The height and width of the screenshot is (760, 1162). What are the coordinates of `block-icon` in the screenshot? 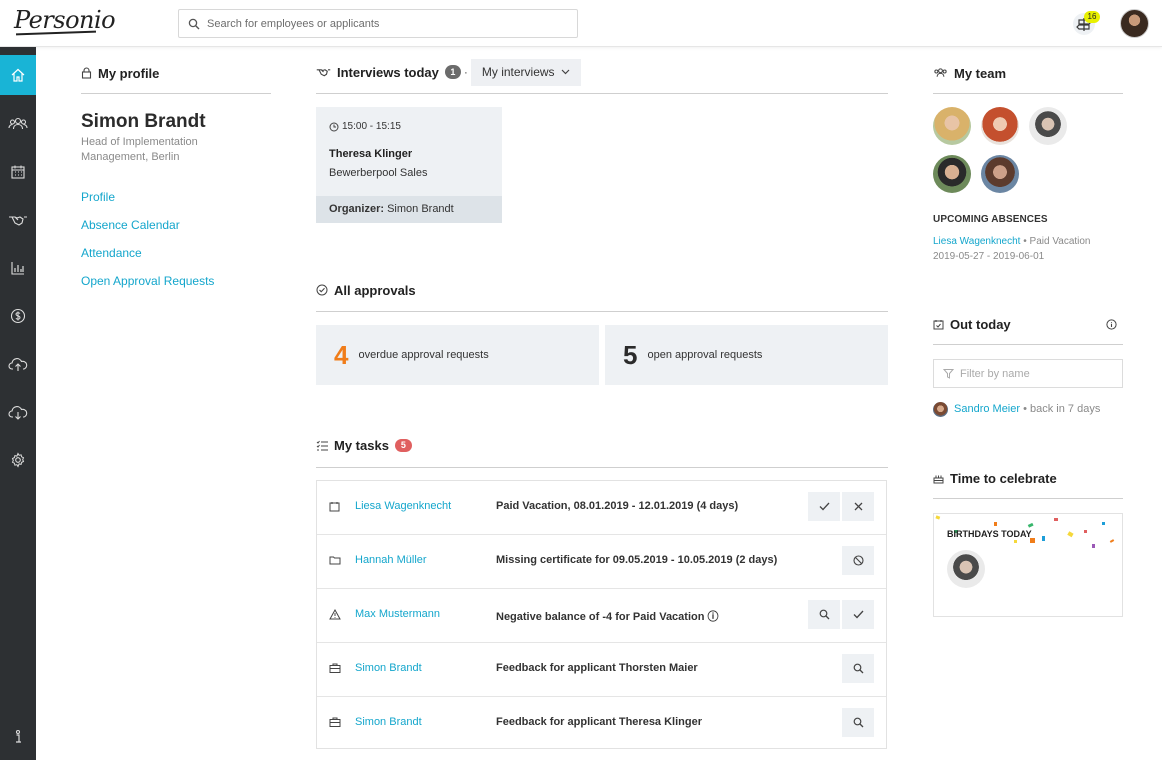 It's located at (858, 560).